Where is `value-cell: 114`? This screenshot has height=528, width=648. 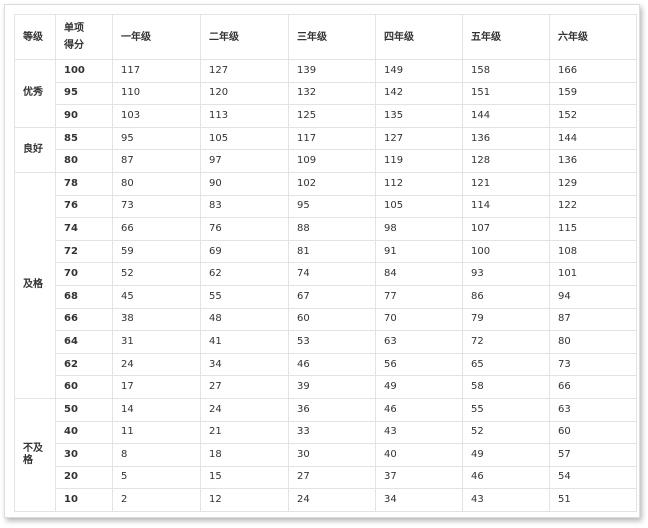 value-cell: 114 is located at coordinates (506, 206).